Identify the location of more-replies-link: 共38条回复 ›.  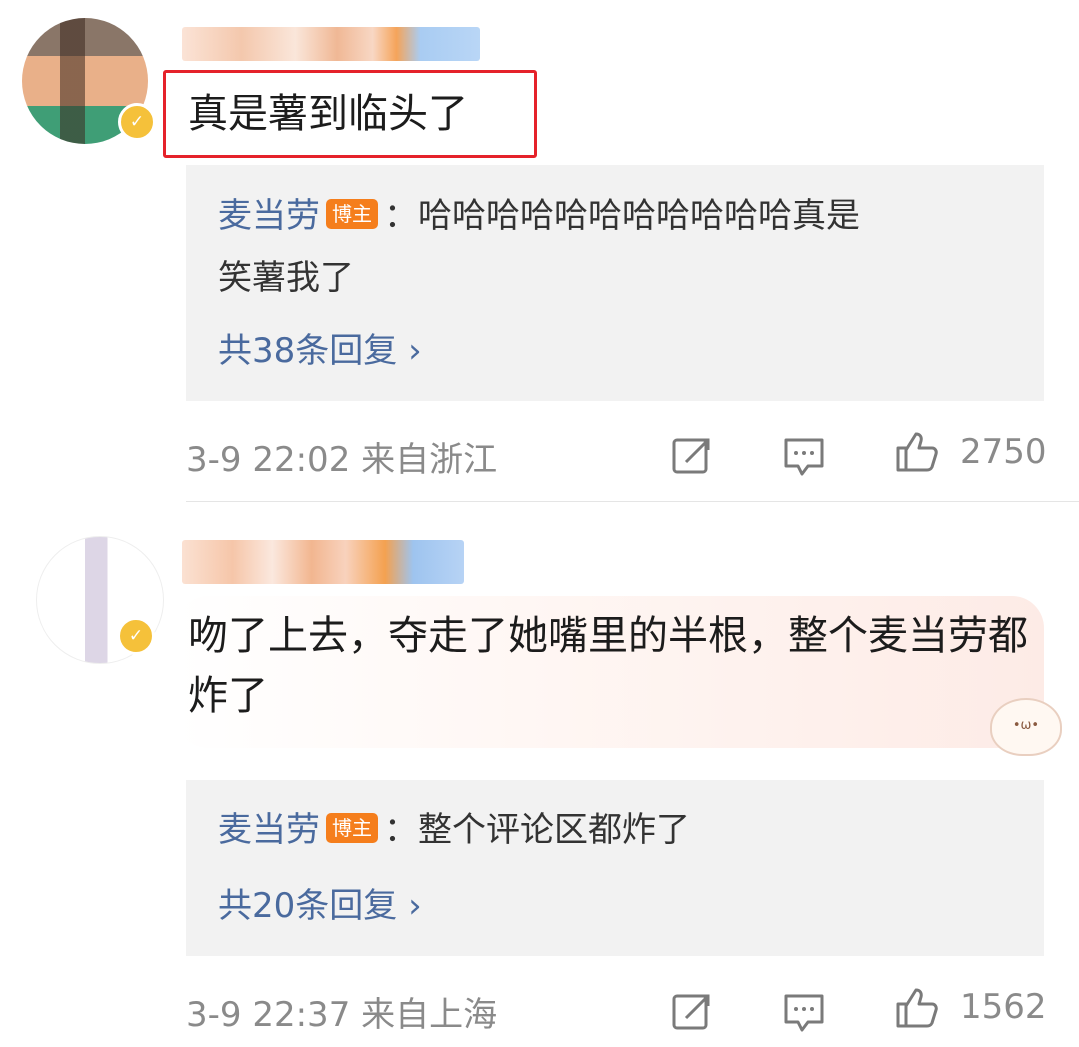
(320, 347).